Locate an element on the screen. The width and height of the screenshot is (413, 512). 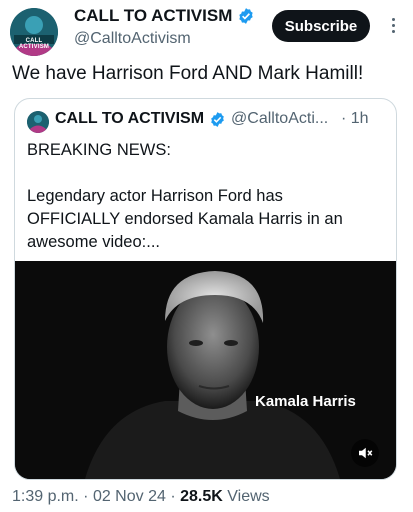
speaker-off-glyph is located at coordinates (366, 453).